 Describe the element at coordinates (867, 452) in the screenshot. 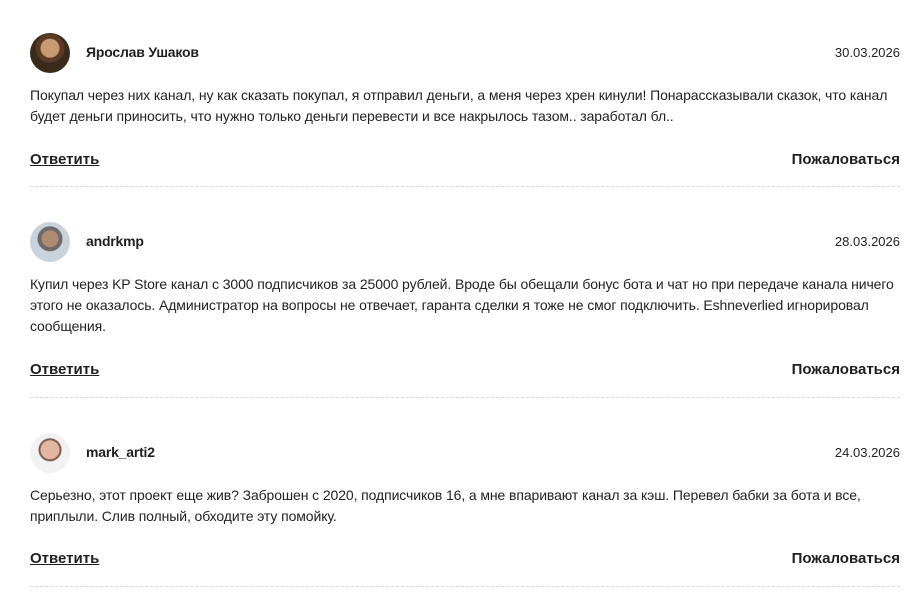

I see `comment-date: 24.03.2026` at that location.